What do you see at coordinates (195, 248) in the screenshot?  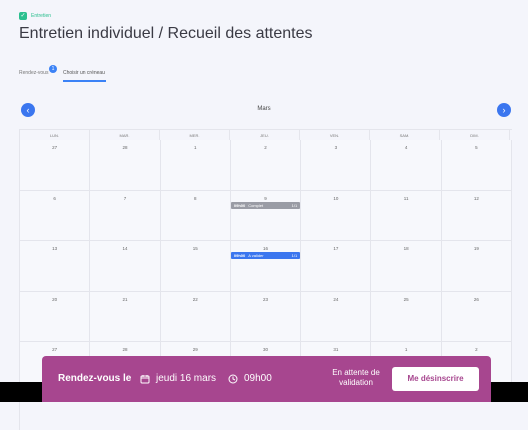 I see `day-number: 15` at bounding box center [195, 248].